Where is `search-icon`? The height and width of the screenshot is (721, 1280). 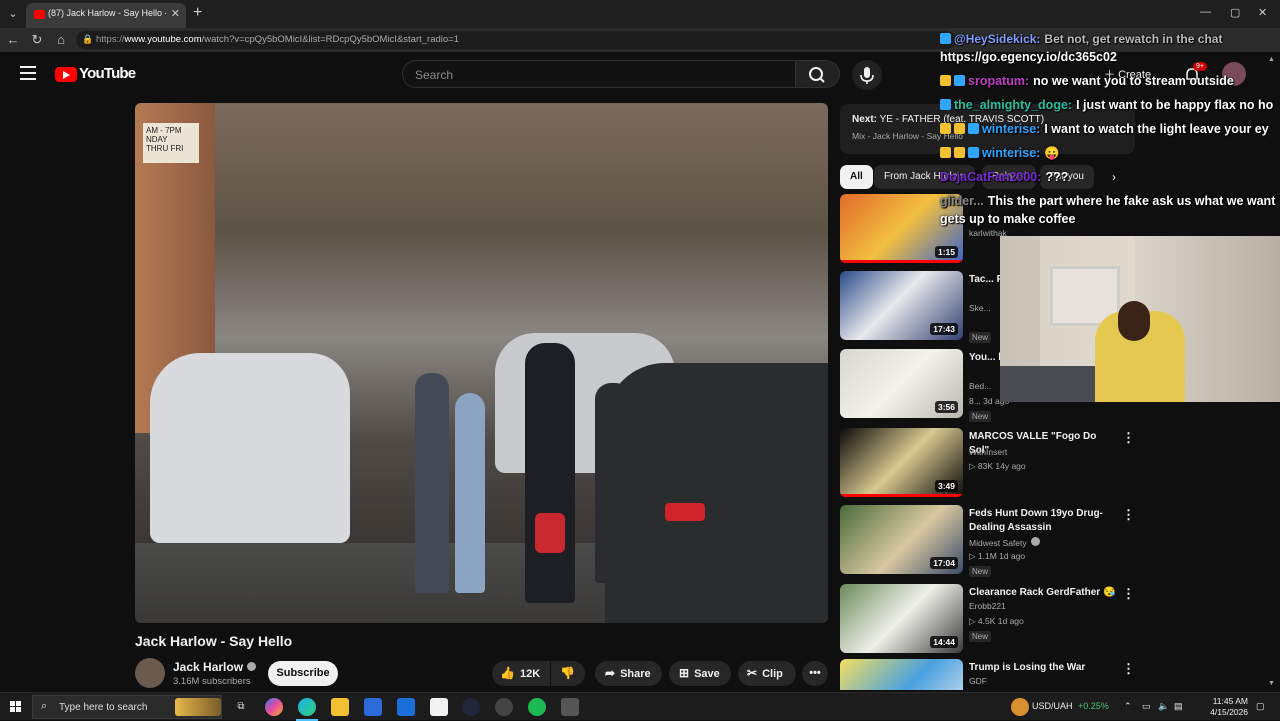
search-icon is located at coordinates (817, 75).